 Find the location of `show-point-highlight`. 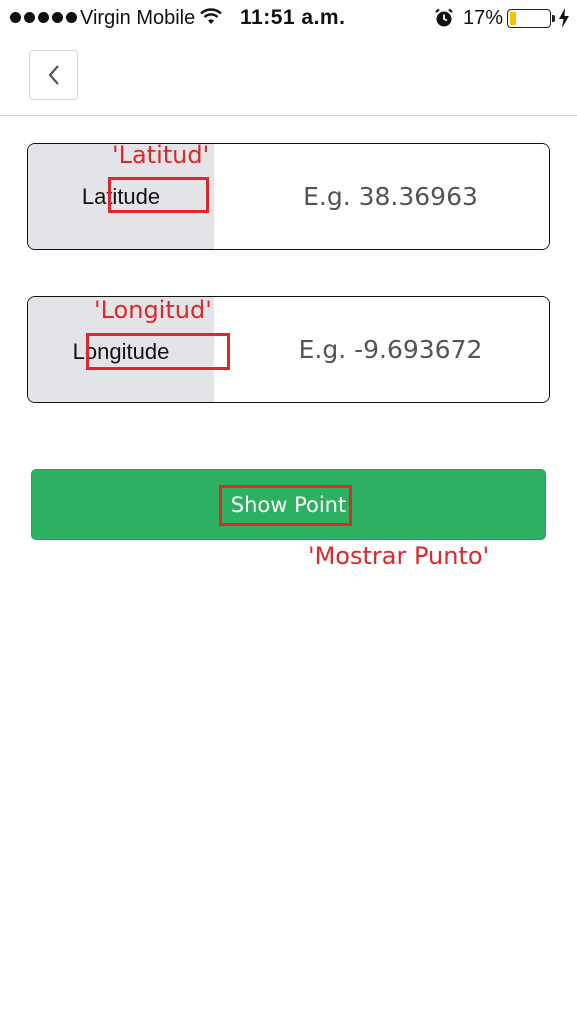

show-point-highlight is located at coordinates (285, 505).